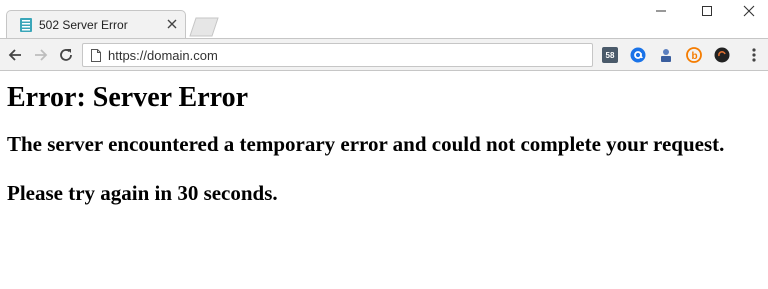  What do you see at coordinates (66, 55) in the screenshot?
I see `reload-icon` at bounding box center [66, 55].